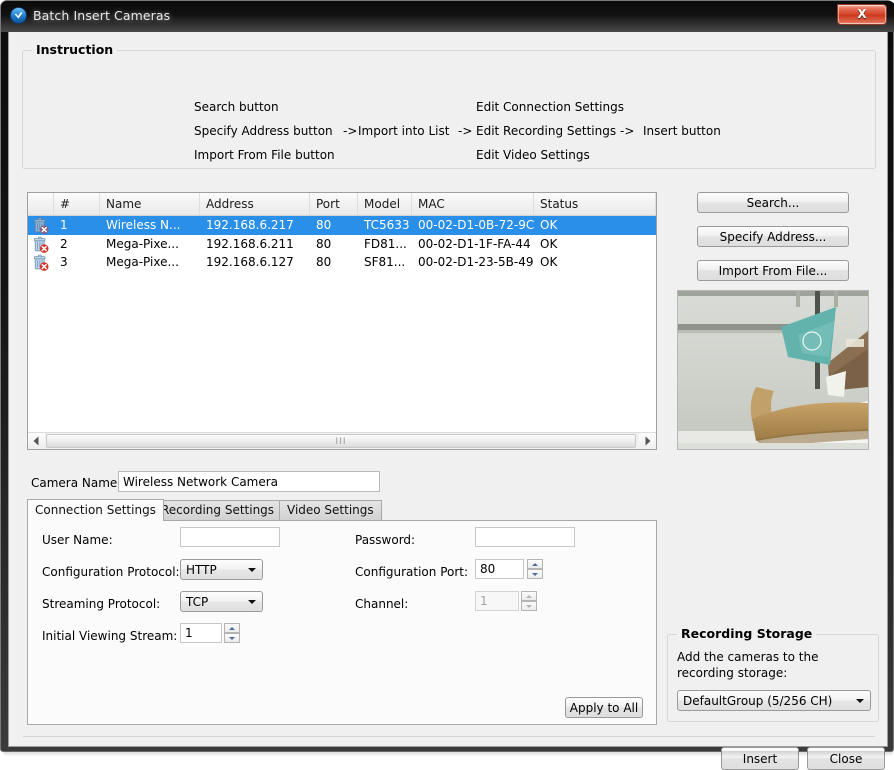 The image size is (894, 770). I want to click on configuration-port-stepper, so click(535, 569).